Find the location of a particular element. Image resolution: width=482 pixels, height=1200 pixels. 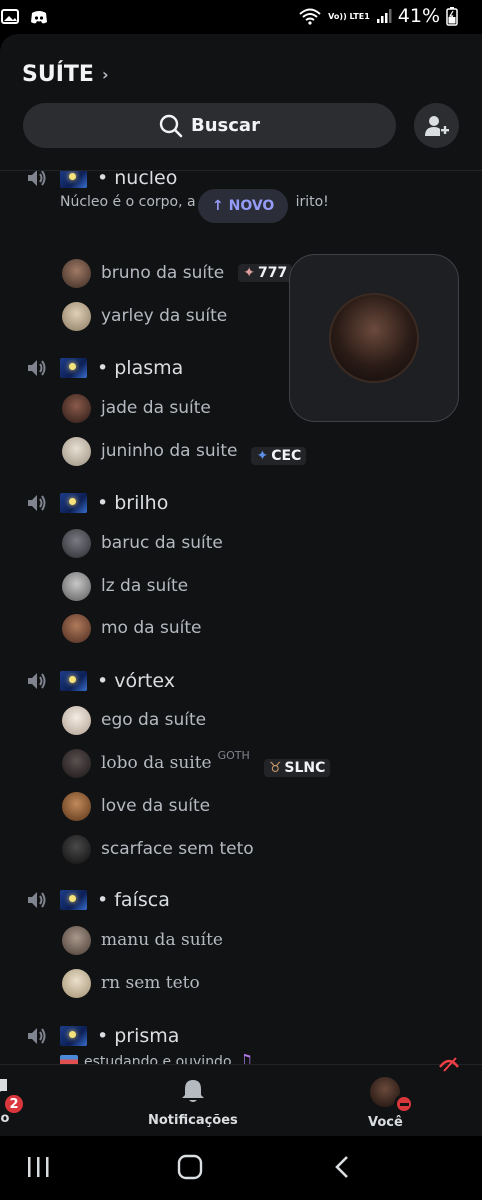

voice-member: mo da suíte is located at coordinates (131, 628).